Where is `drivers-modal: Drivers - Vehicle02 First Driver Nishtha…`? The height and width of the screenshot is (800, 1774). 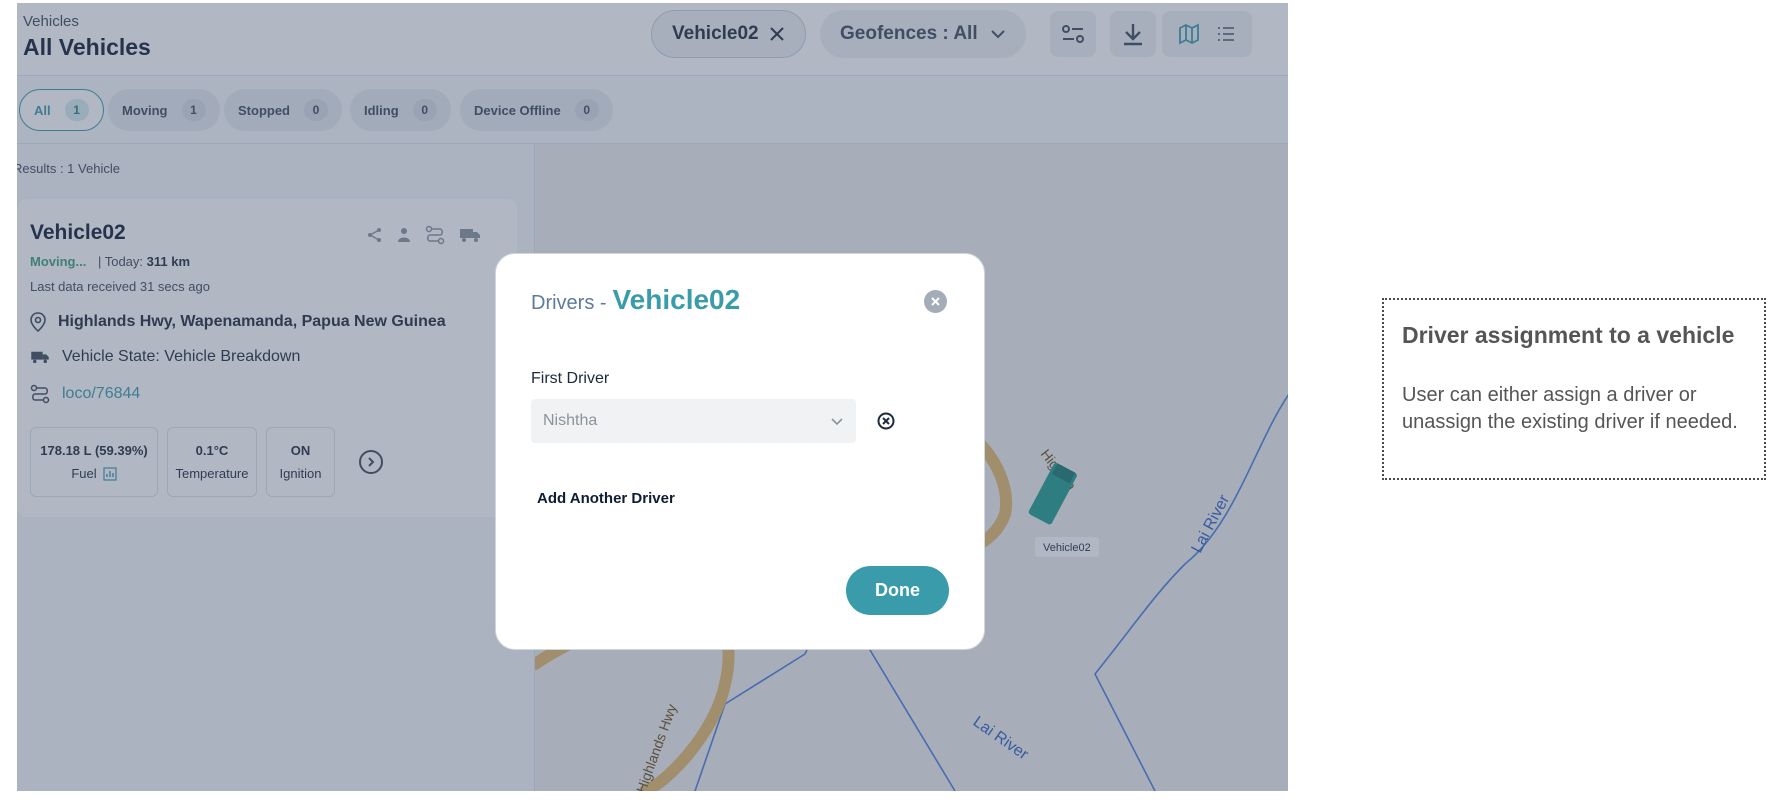 drivers-modal: Drivers - Vehicle02 First Driver Nishtha… is located at coordinates (740, 451).